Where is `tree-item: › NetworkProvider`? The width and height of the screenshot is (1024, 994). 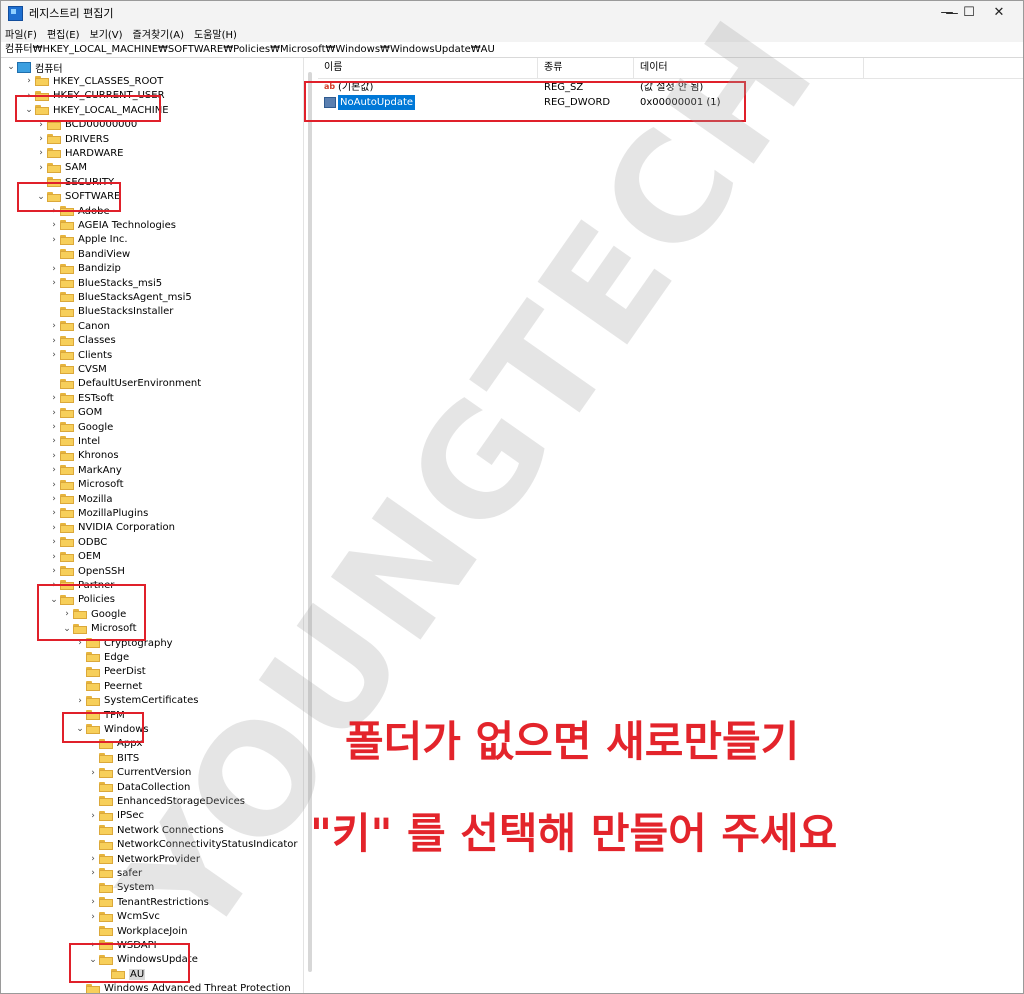
tree-item: › NetworkProvider is located at coordinates (143, 859).